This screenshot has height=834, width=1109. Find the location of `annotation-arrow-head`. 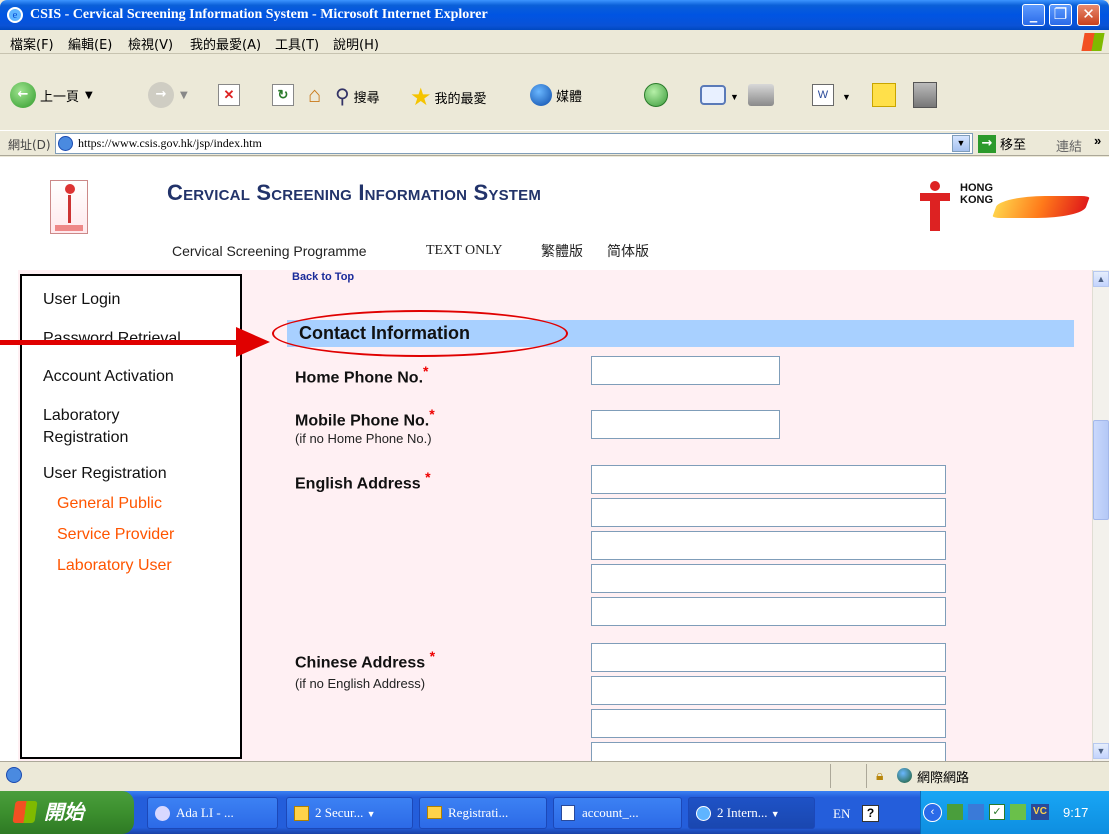

annotation-arrow-head is located at coordinates (253, 342).